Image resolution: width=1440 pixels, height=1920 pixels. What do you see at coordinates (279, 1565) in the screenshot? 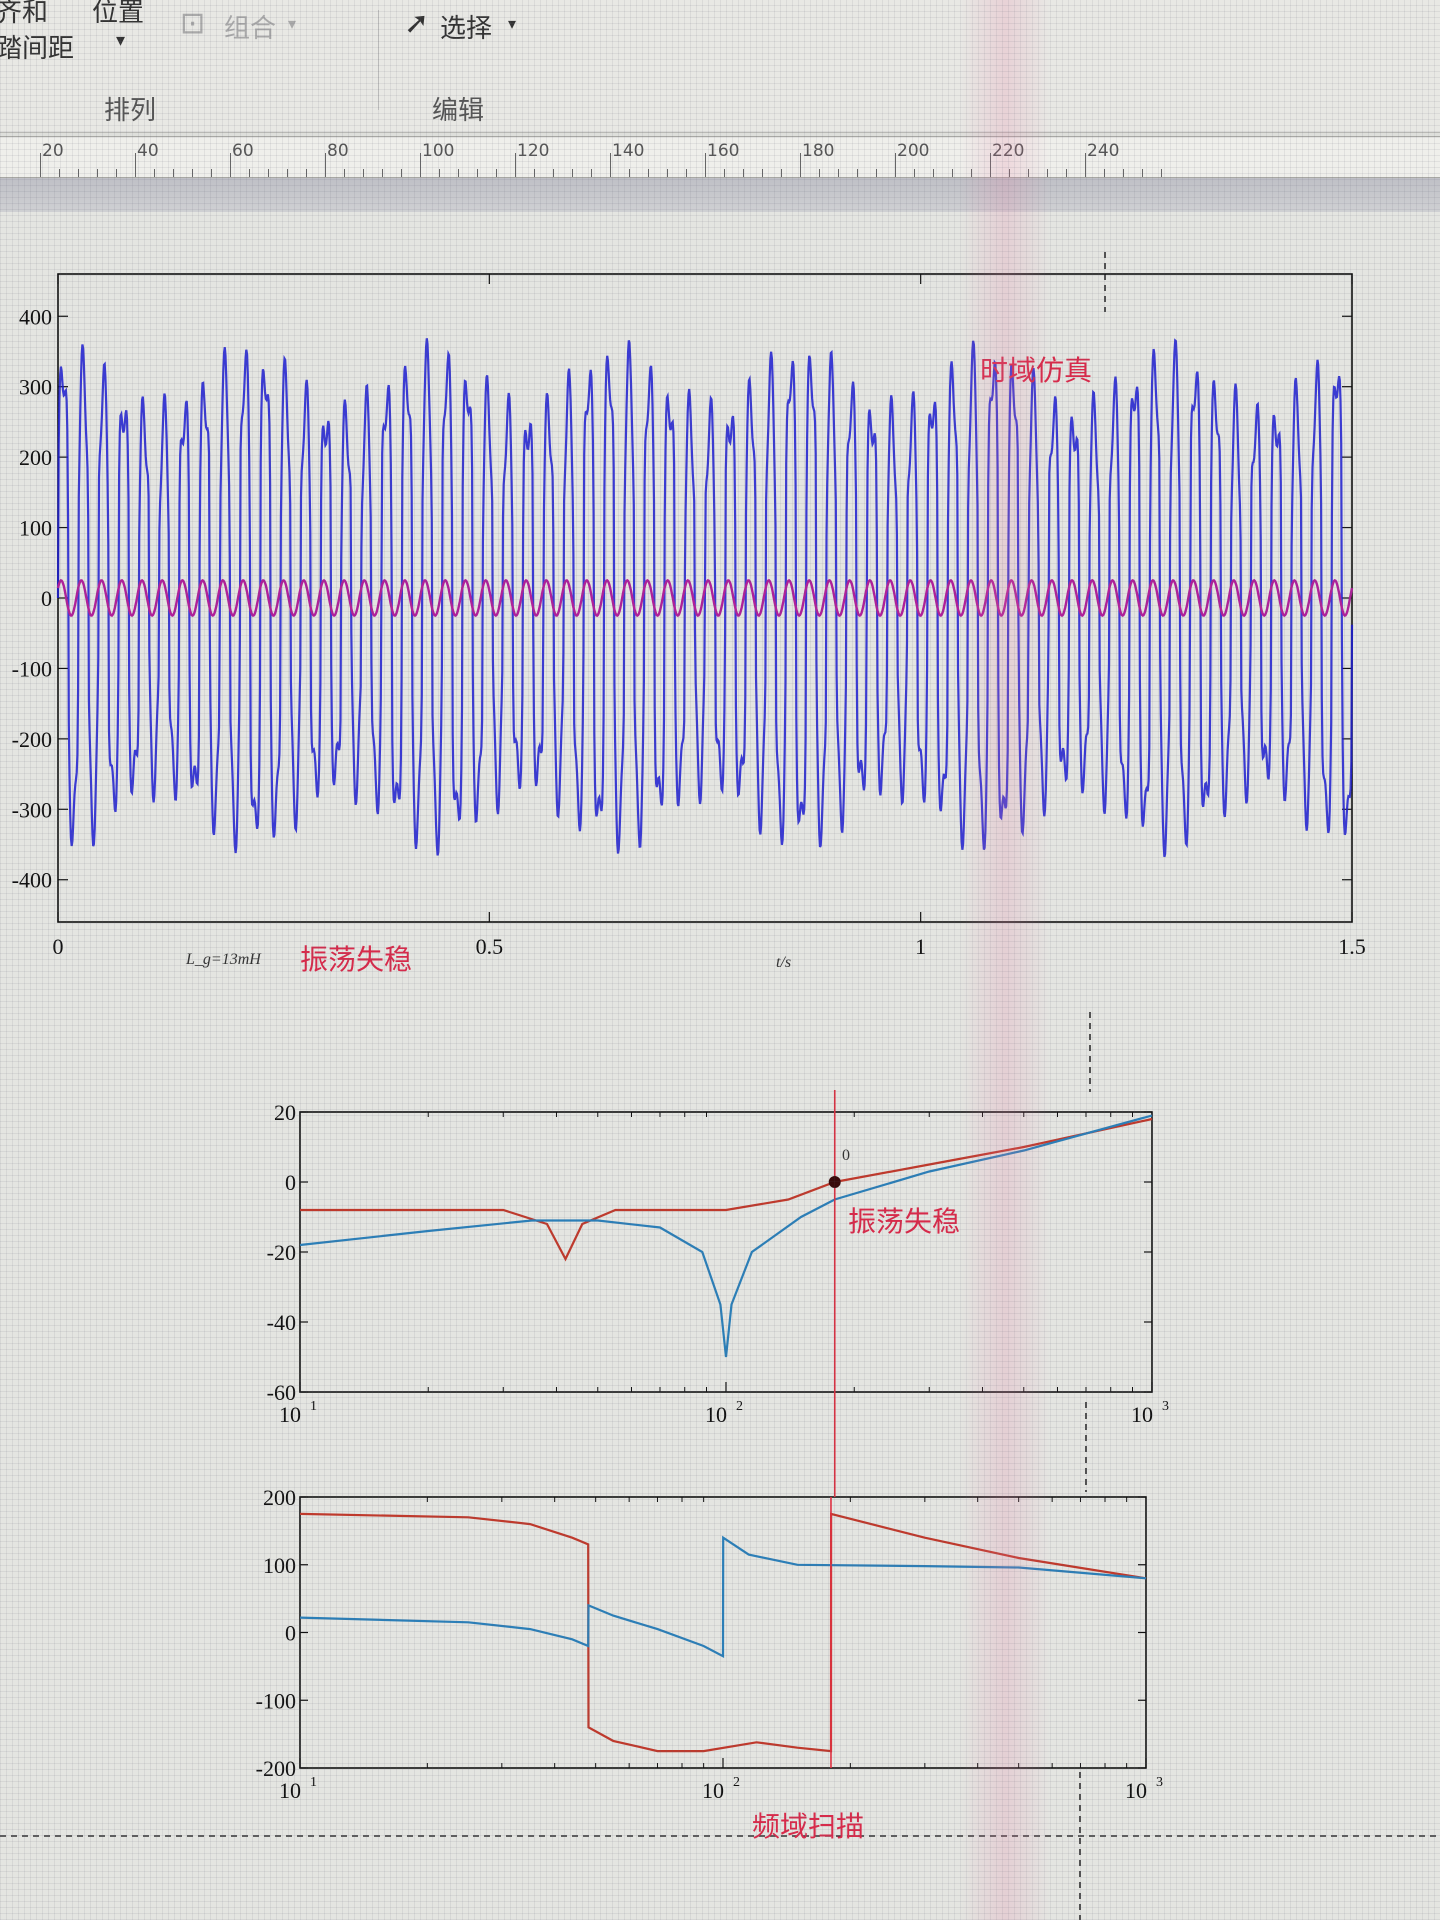
I see `phase-y-tick-label: 100` at bounding box center [279, 1565].